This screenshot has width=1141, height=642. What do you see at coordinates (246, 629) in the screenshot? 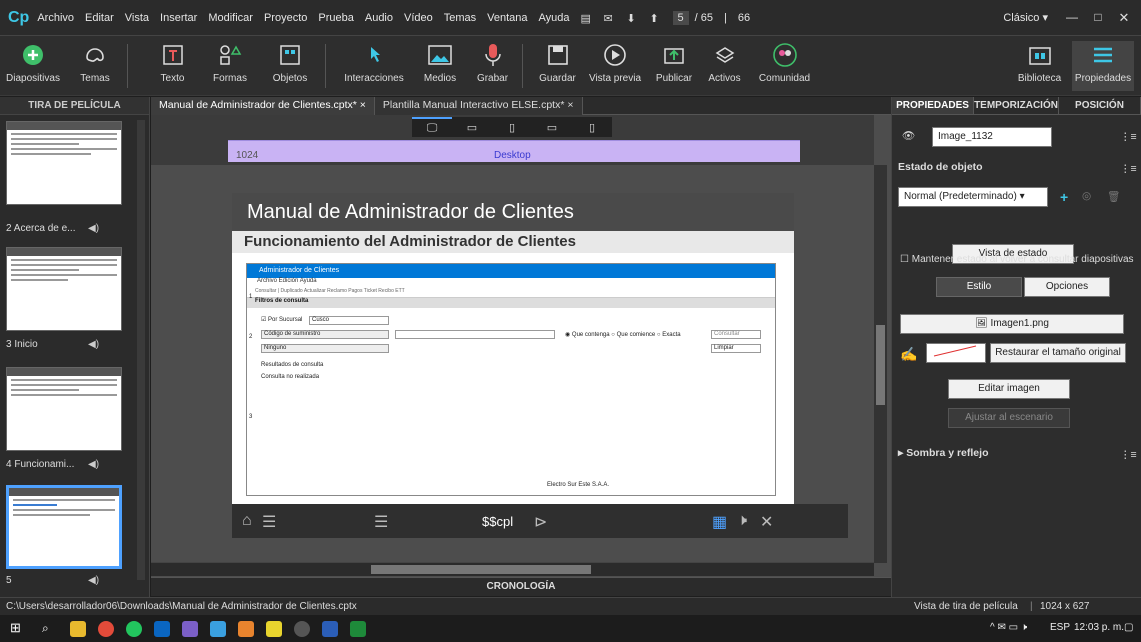
I see `app-icon` at bounding box center [246, 629].